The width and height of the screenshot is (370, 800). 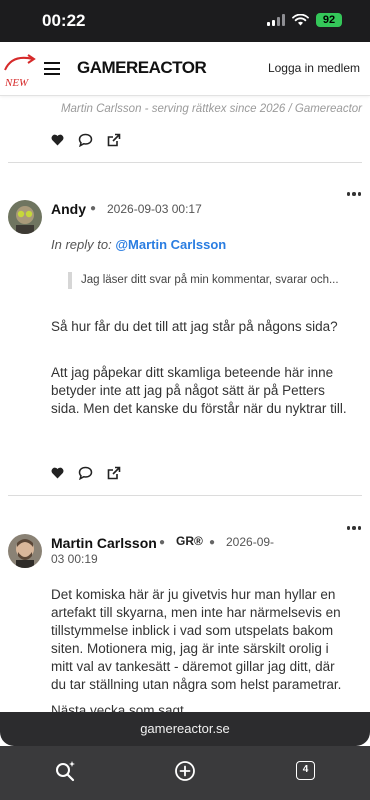 What do you see at coordinates (68, 209) in the screenshot?
I see `comment-author: Andy` at bounding box center [68, 209].